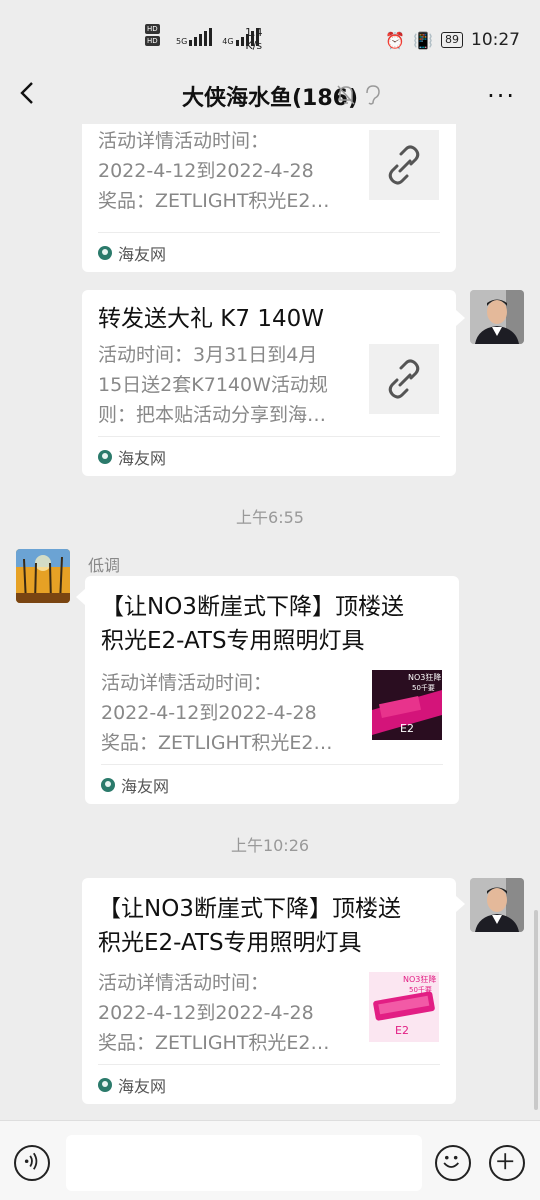 Image resolution: width=540 pixels, height=1200 pixels. What do you see at coordinates (32, 1163) in the screenshot?
I see `voice-input-icon` at bounding box center [32, 1163].